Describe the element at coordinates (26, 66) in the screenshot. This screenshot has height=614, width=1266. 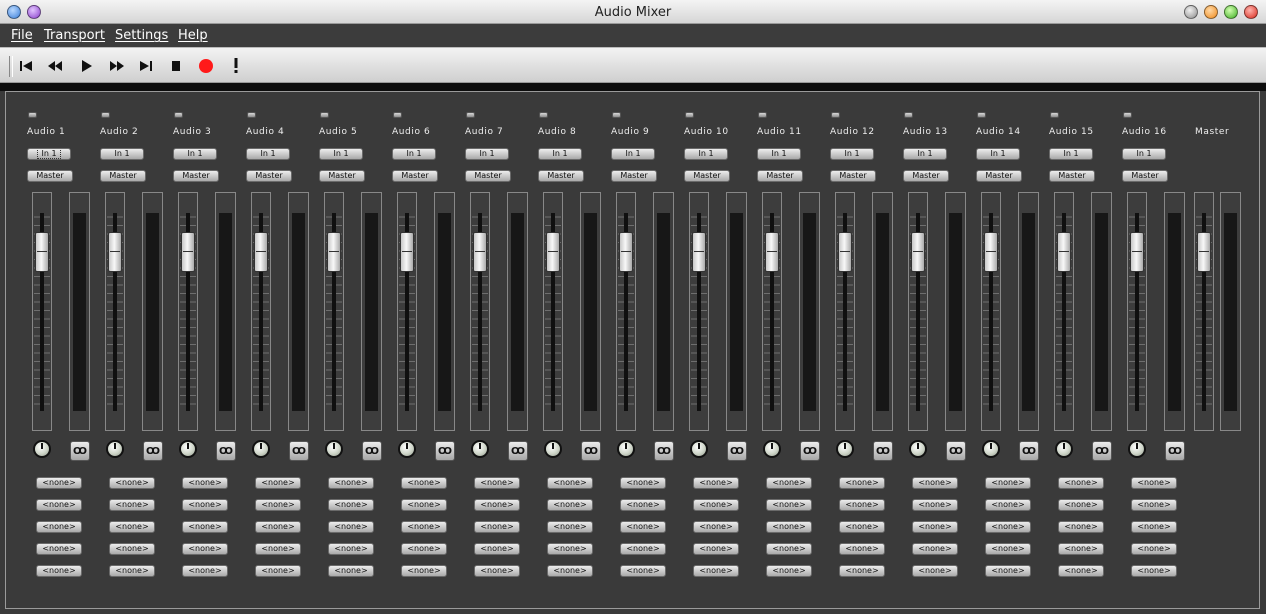
I see `skip-to-start-button` at that location.